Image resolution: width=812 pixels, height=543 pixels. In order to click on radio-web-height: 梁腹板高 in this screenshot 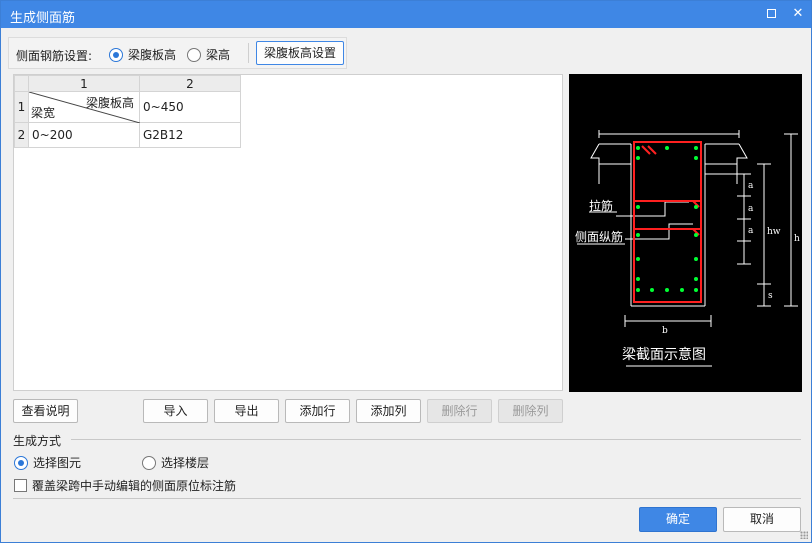, I will do `click(142, 54)`.